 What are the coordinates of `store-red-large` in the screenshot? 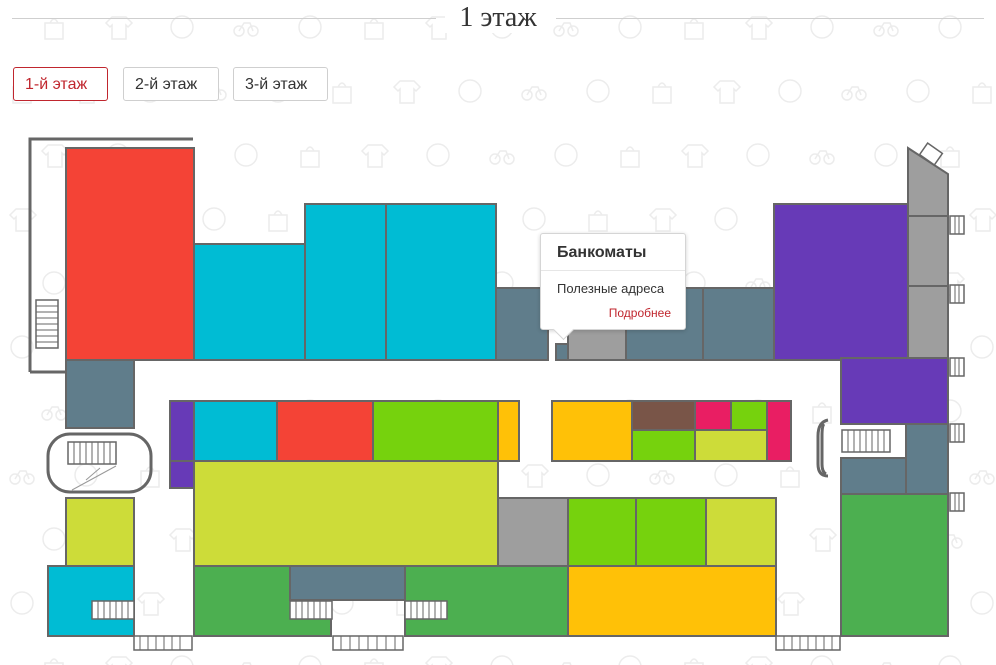 It's located at (130, 254).